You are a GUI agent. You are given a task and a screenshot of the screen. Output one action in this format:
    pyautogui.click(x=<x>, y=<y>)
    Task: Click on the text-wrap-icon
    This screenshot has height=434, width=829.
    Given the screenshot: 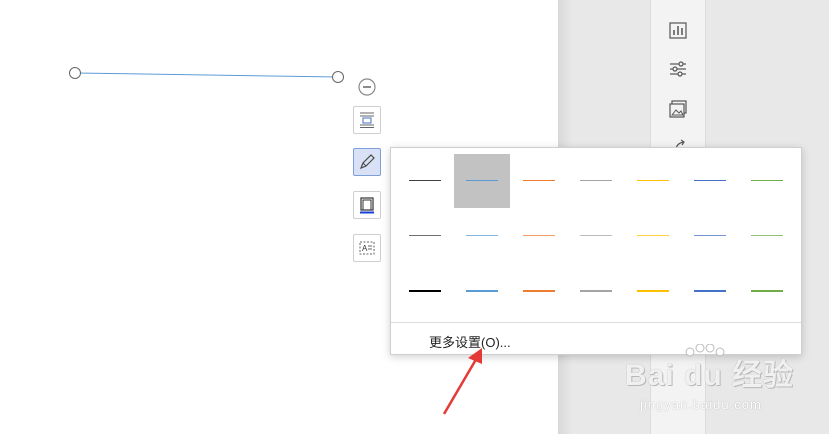 What is the action you would take?
    pyautogui.click(x=367, y=120)
    